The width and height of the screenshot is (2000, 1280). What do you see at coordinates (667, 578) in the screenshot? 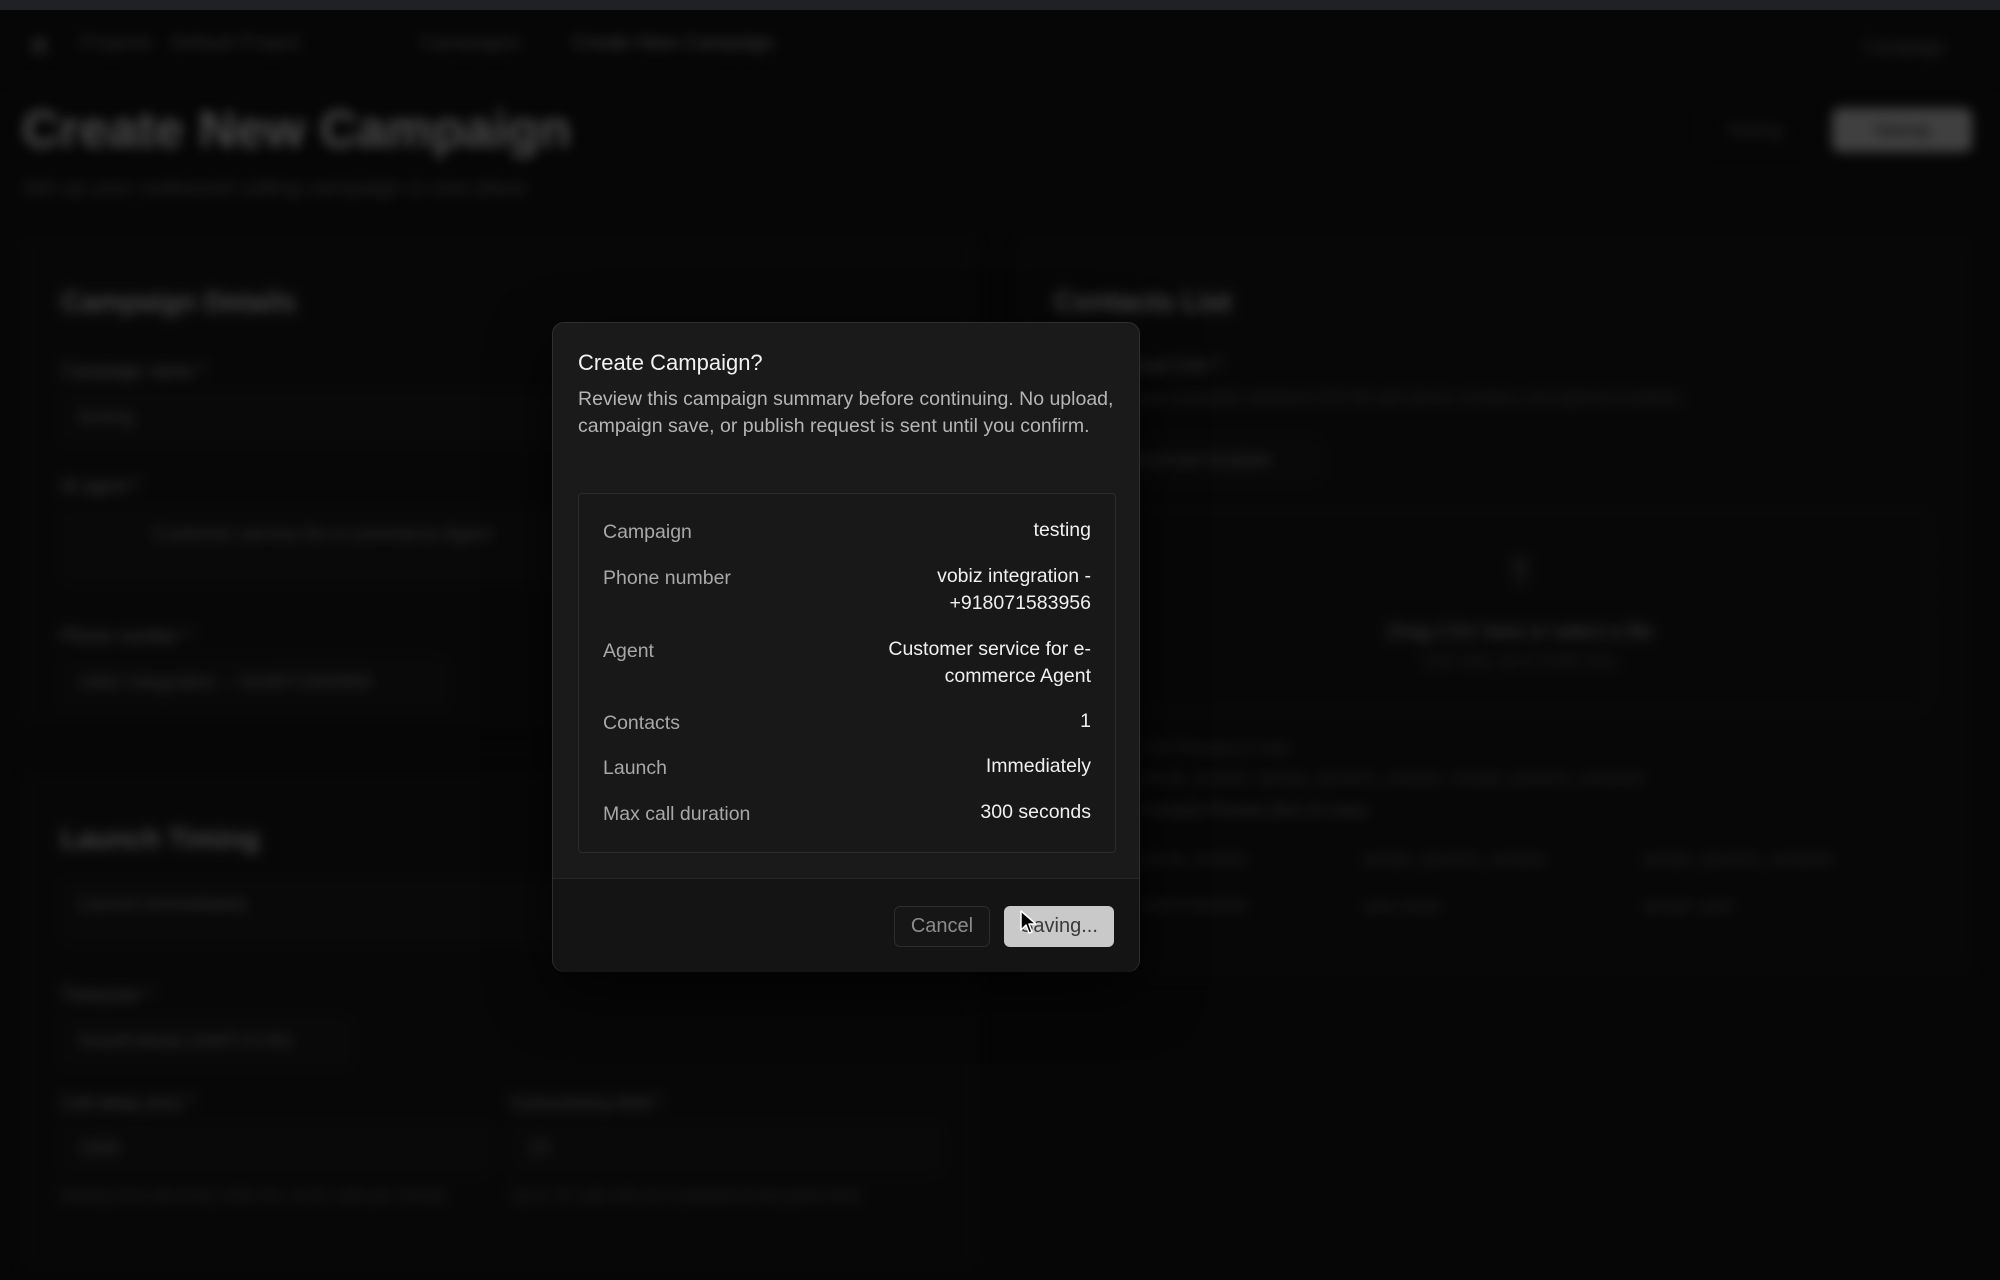
I see `summary-label-phone: Phone number` at bounding box center [667, 578].